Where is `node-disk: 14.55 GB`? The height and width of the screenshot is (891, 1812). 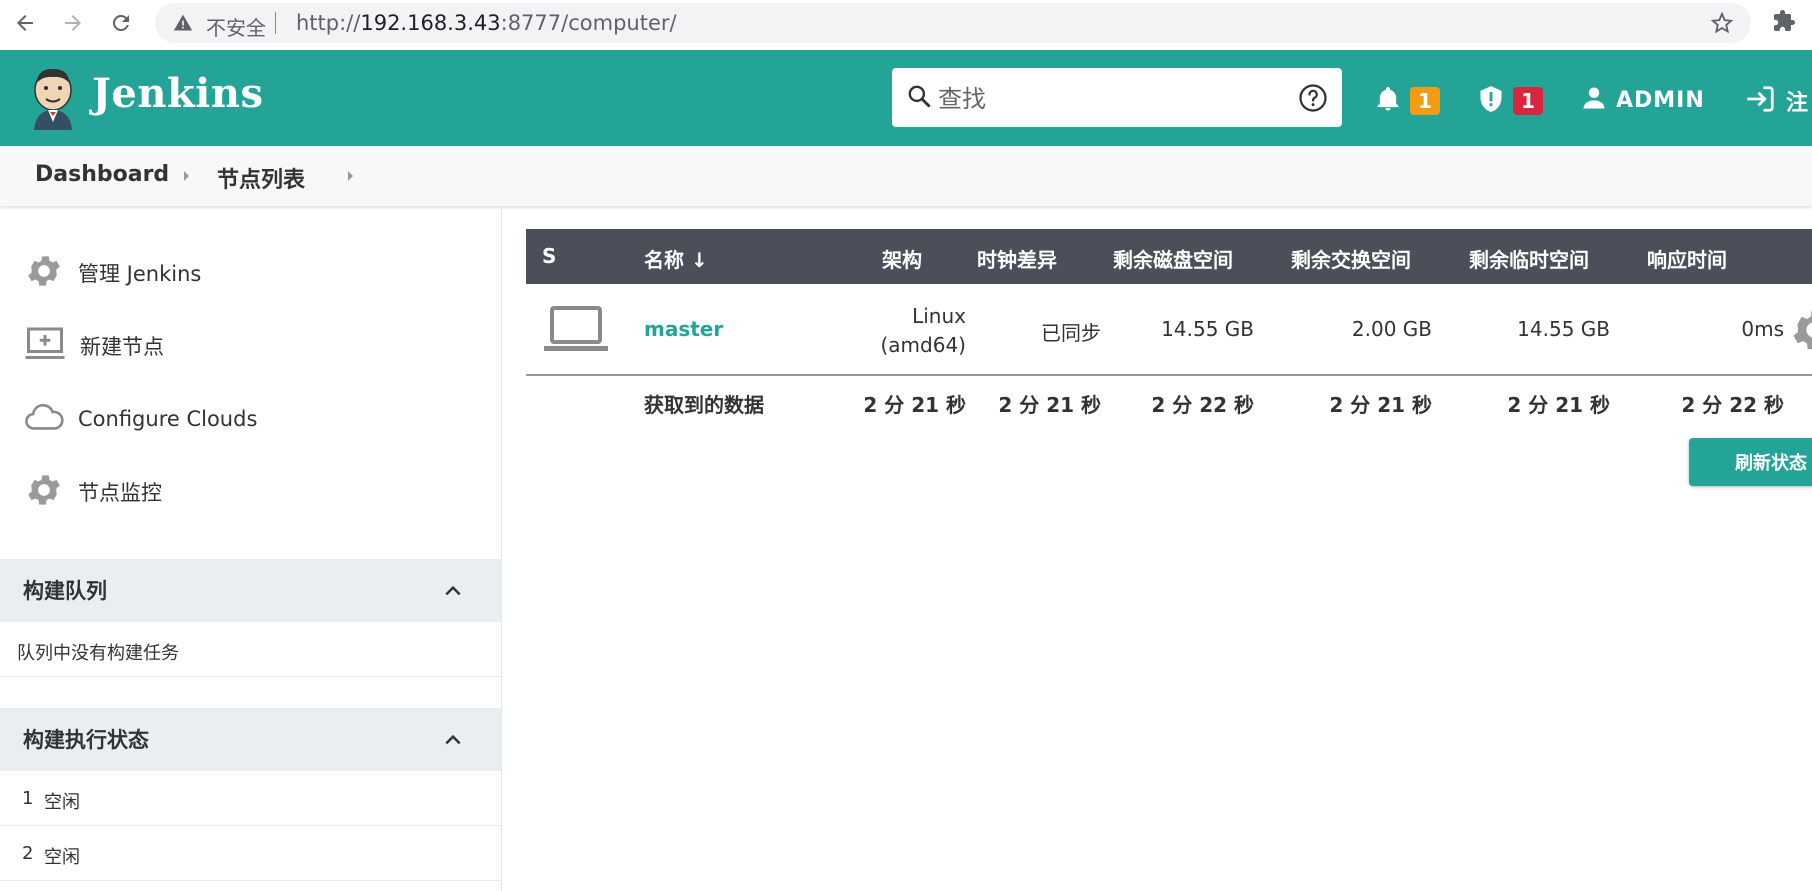 node-disk: 14.55 GB is located at coordinates (1207, 329).